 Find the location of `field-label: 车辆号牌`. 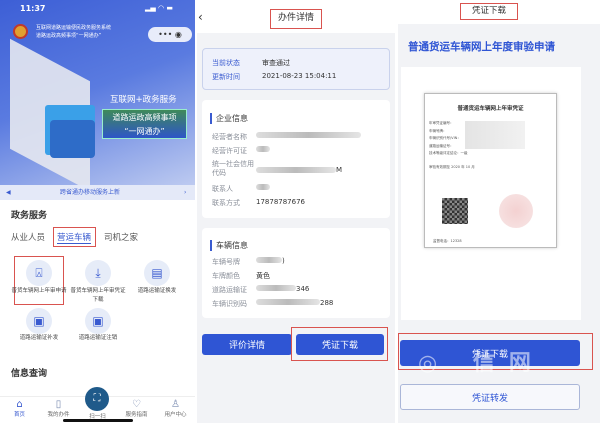

field-label: 车辆号牌 is located at coordinates (226, 262).